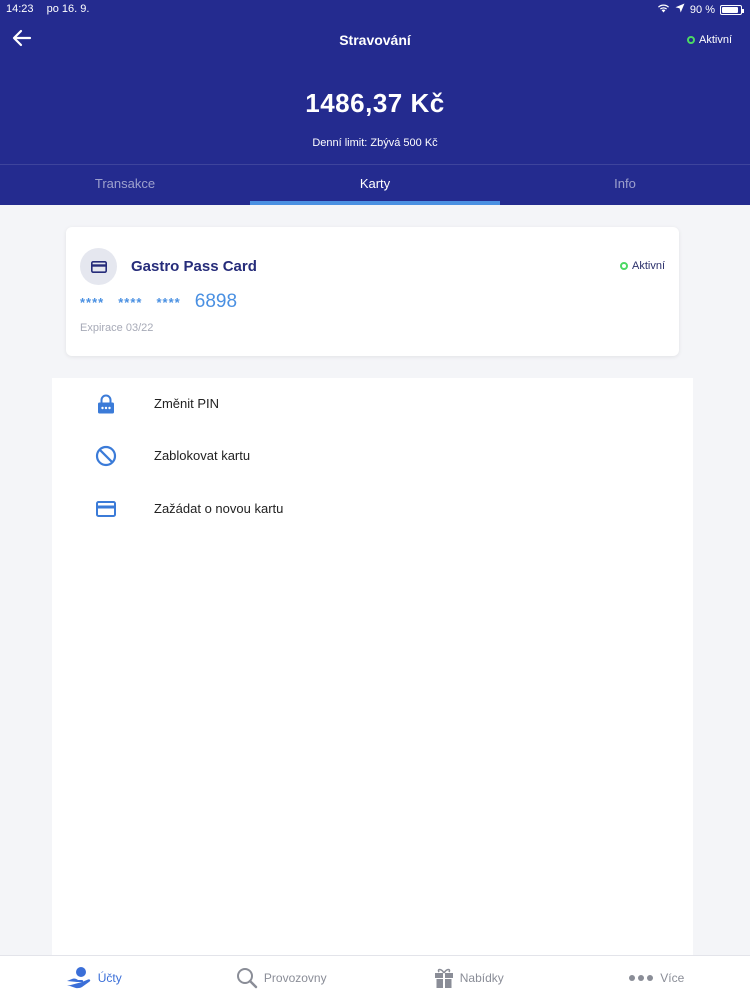 The width and height of the screenshot is (750, 1000). Describe the element at coordinates (672, 978) in the screenshot. I see `nav-label: Více` at that location.